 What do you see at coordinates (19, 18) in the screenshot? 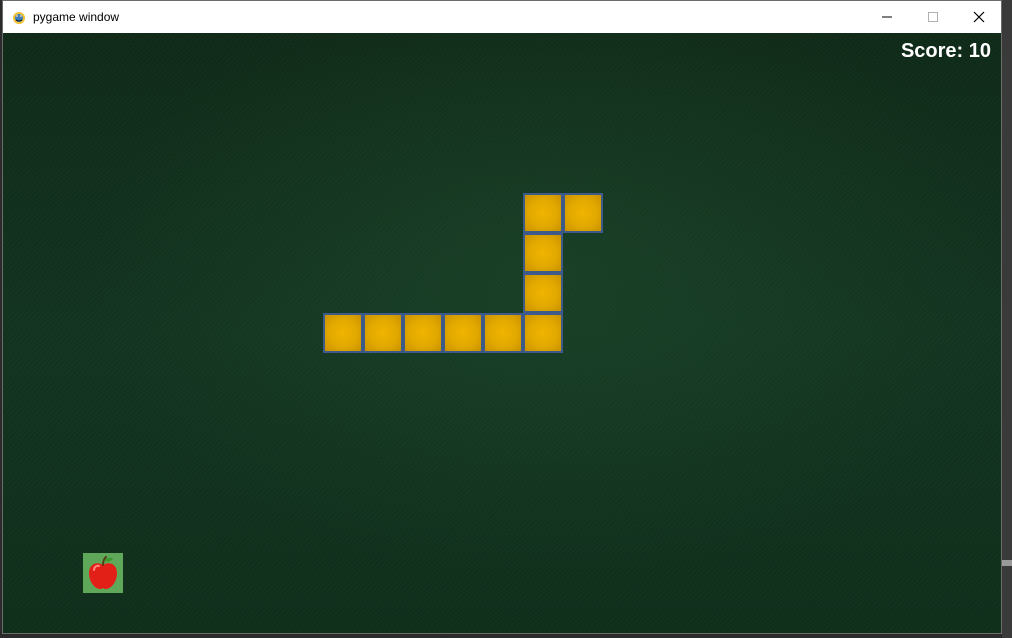
I see `pygame-snake-icon` at bounding box center [19, 18].